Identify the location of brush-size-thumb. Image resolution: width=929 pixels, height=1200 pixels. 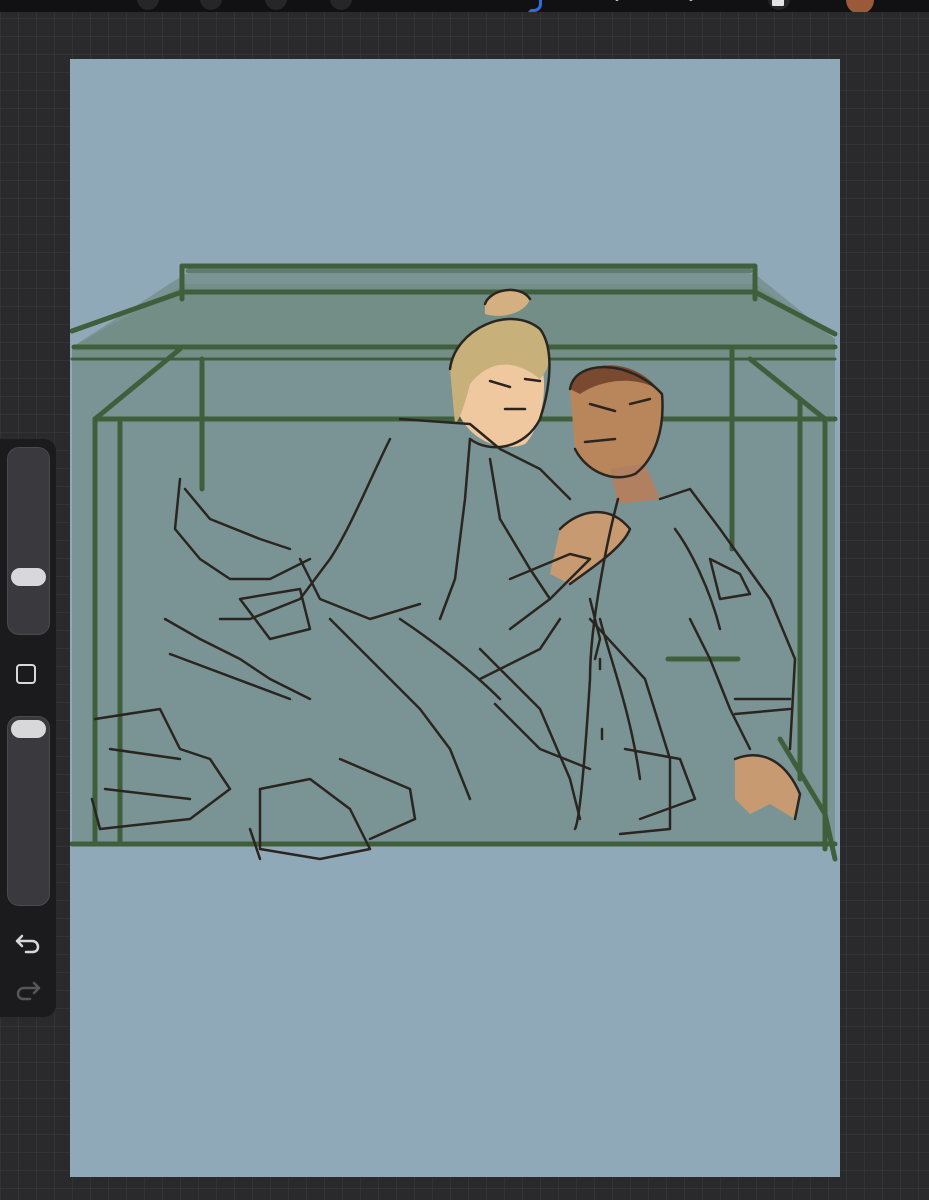
(28, 576).